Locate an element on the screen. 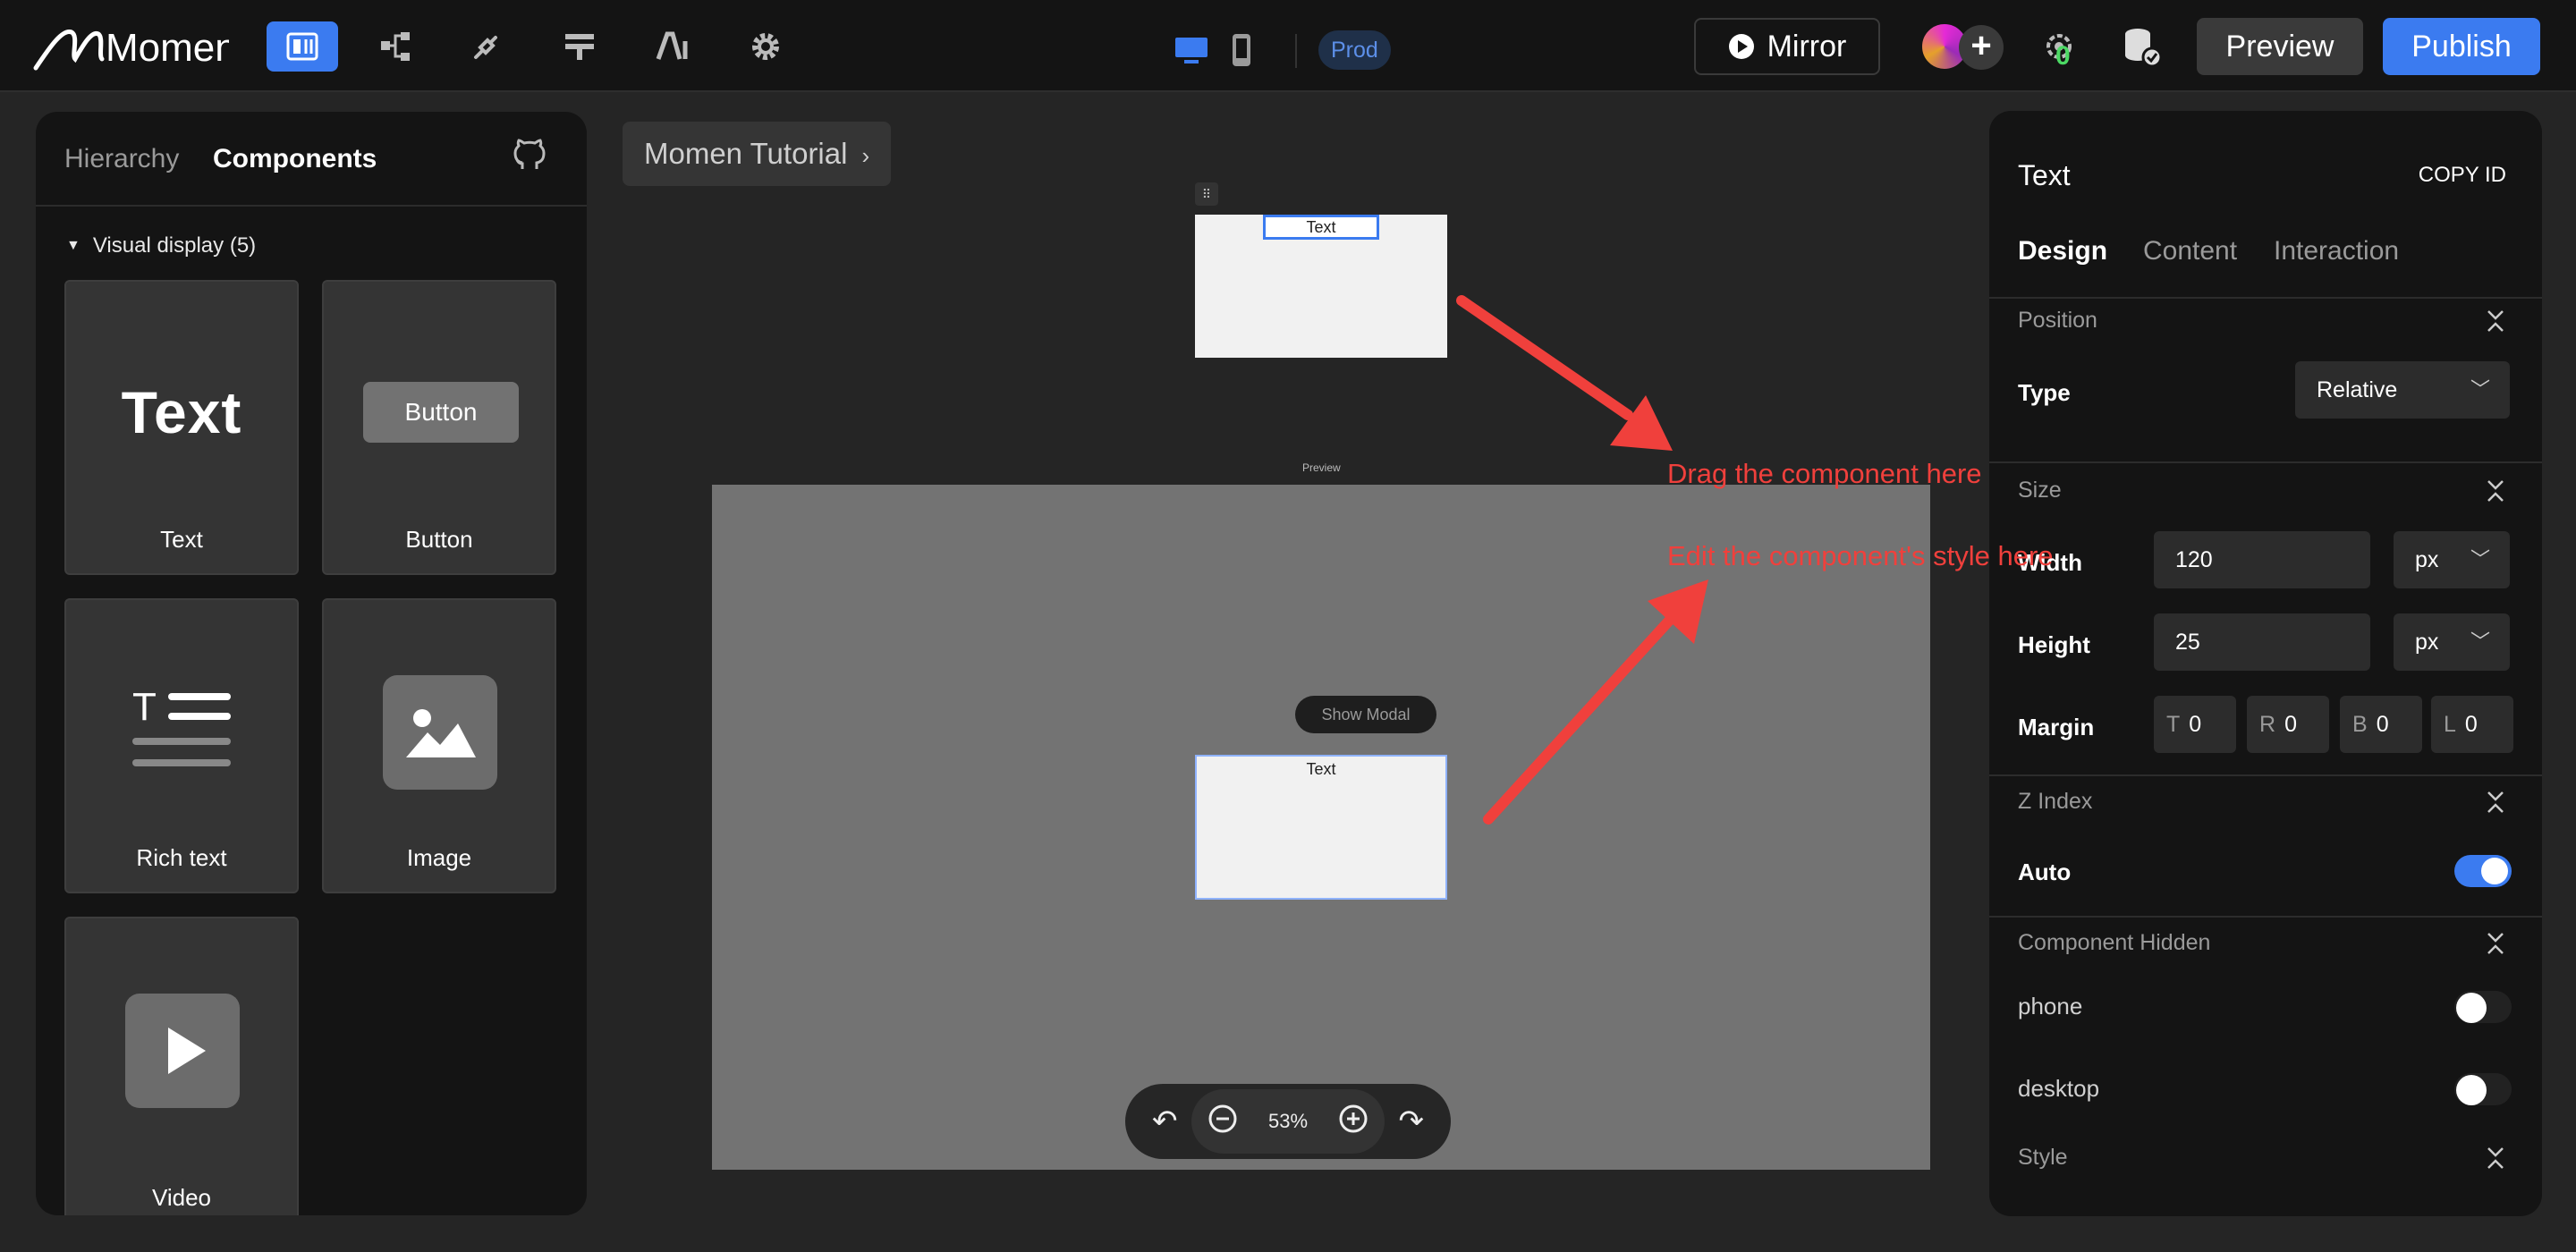  settings-button is located at coordinates (765, 46).